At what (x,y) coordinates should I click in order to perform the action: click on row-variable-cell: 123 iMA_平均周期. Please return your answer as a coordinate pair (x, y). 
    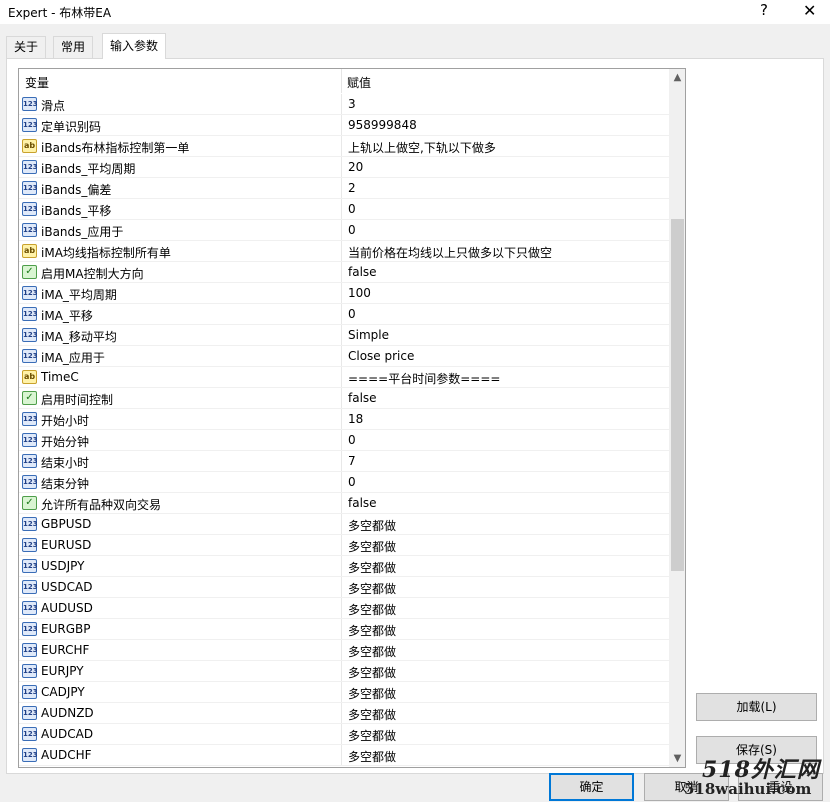
    Looking at the image, I should click on (180, 293).